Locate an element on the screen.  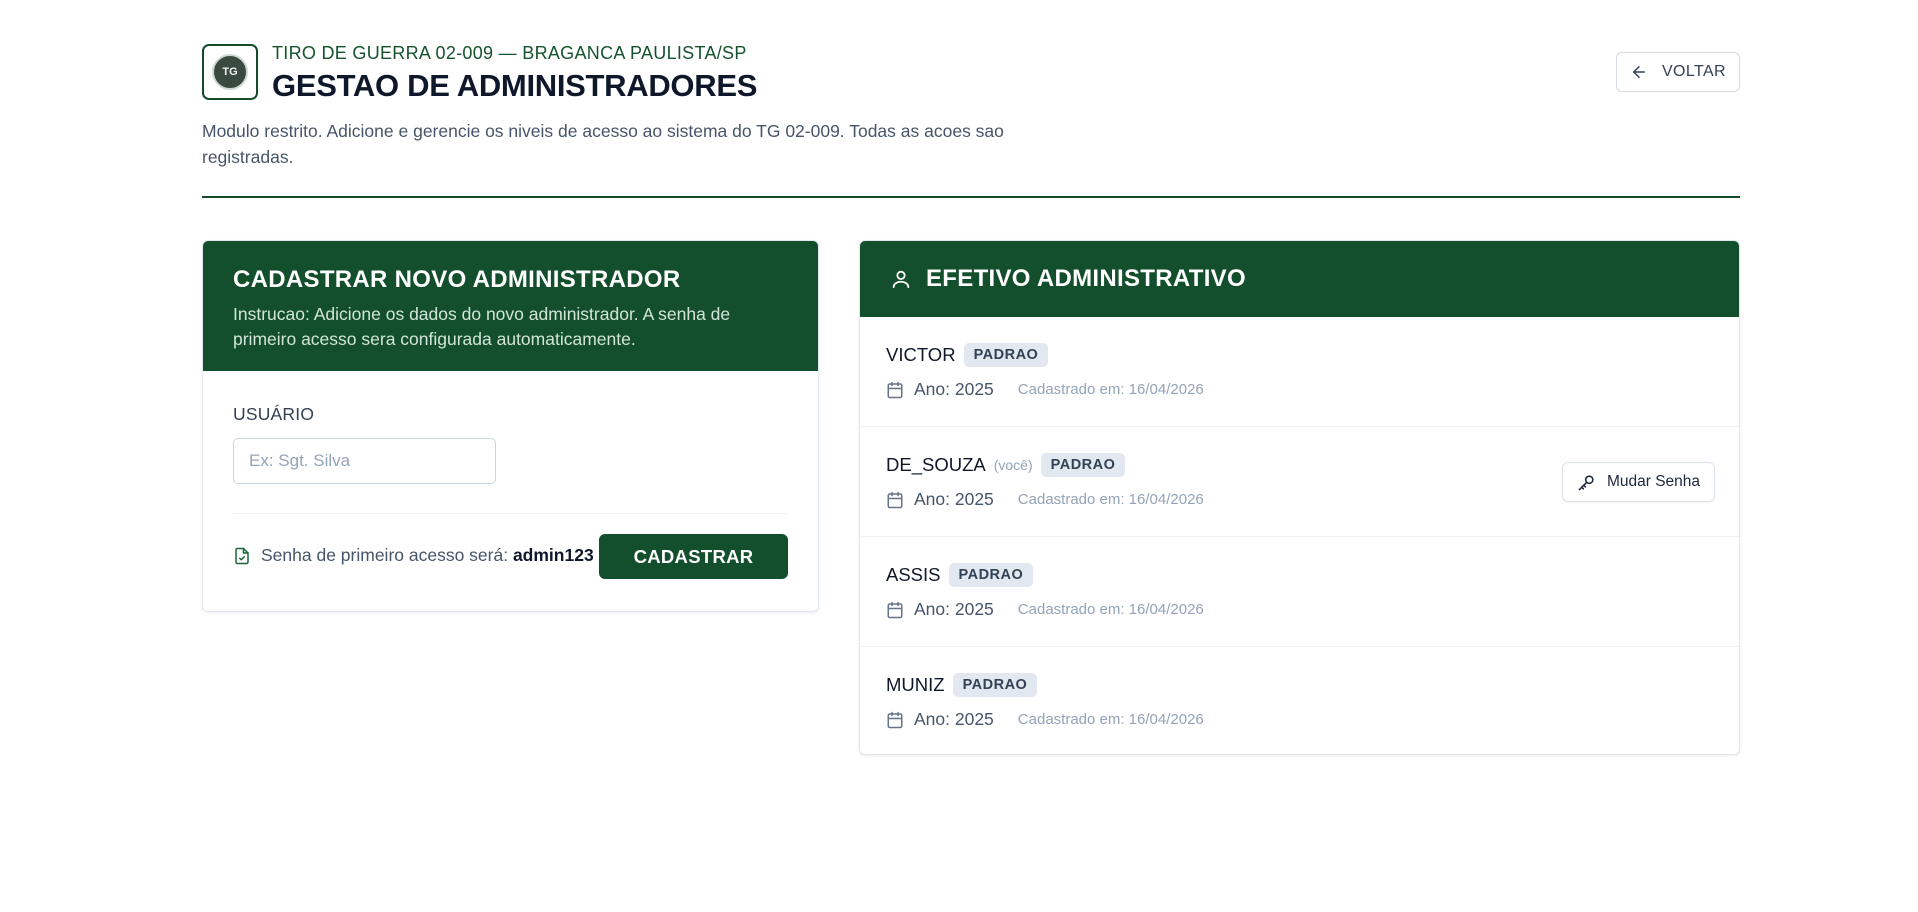
tg-logo: TG is located at coordinates (230, 72).